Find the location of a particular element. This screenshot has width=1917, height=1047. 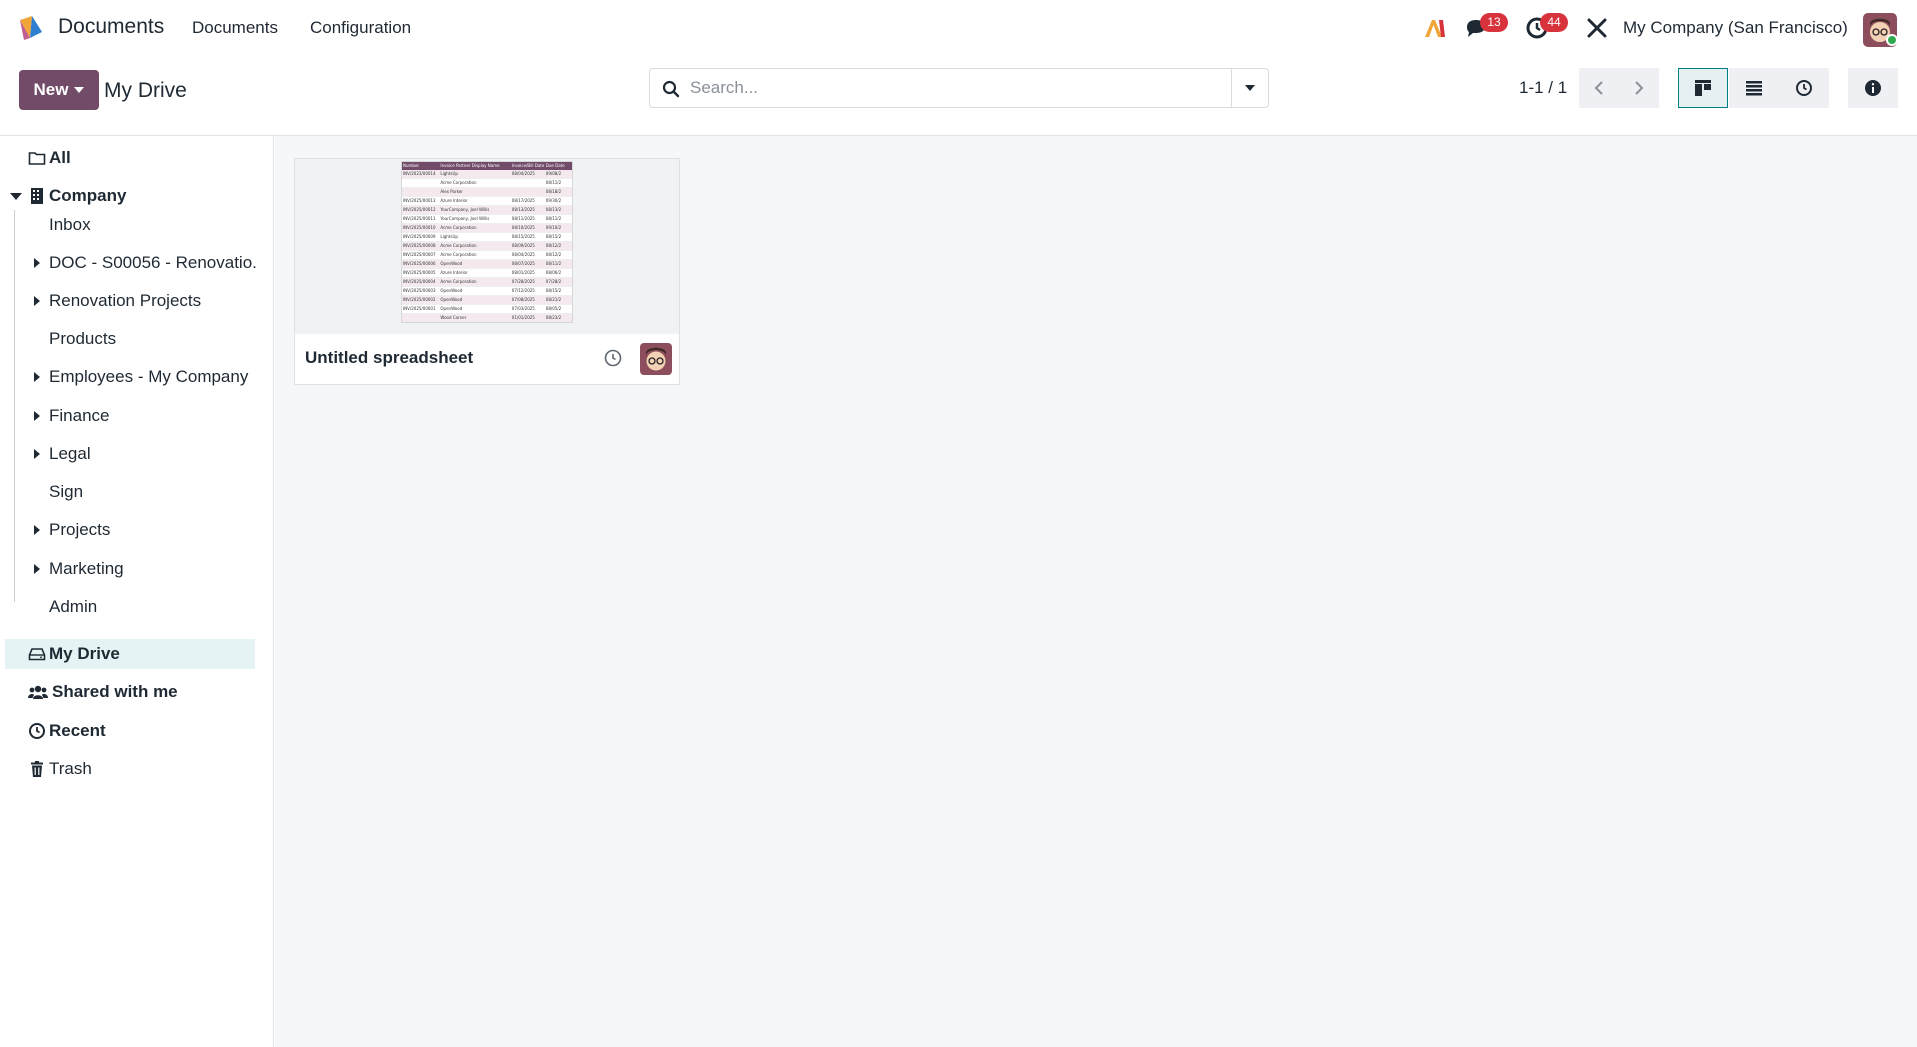

spreadsheet-row: INV/2023/00014 LightsUp 08/04/2025 09/08/2 is located at coordinates (487, 174).